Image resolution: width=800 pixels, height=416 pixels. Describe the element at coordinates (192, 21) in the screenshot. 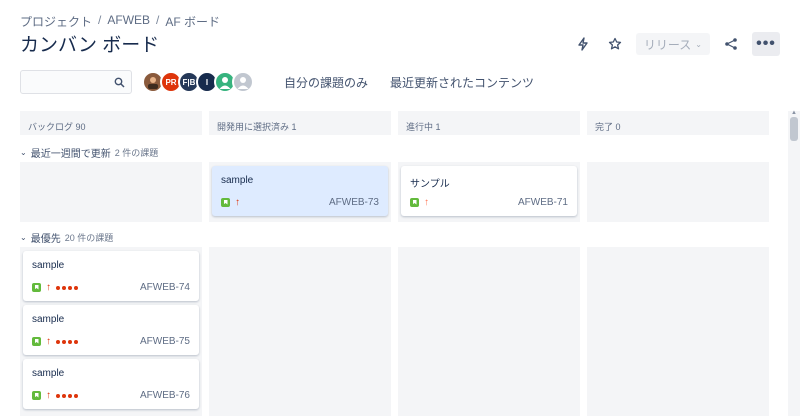

I see `breadcrumb-board: AF ボード` at that location.